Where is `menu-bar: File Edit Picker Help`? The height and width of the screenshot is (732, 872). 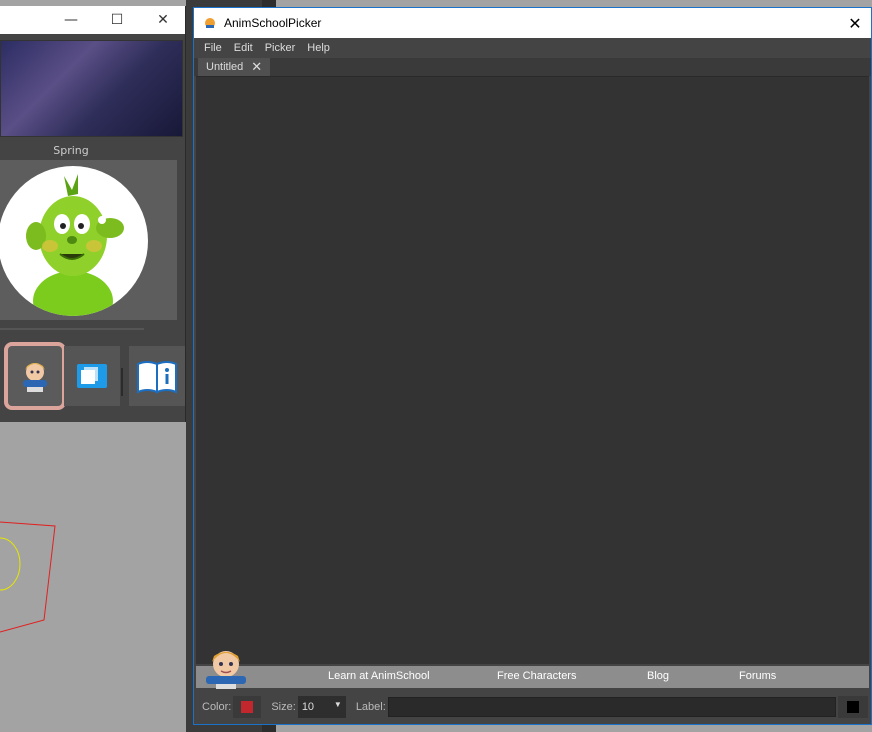 menu-bar: File Edit Picker Help is located at coordinates (532, 48).